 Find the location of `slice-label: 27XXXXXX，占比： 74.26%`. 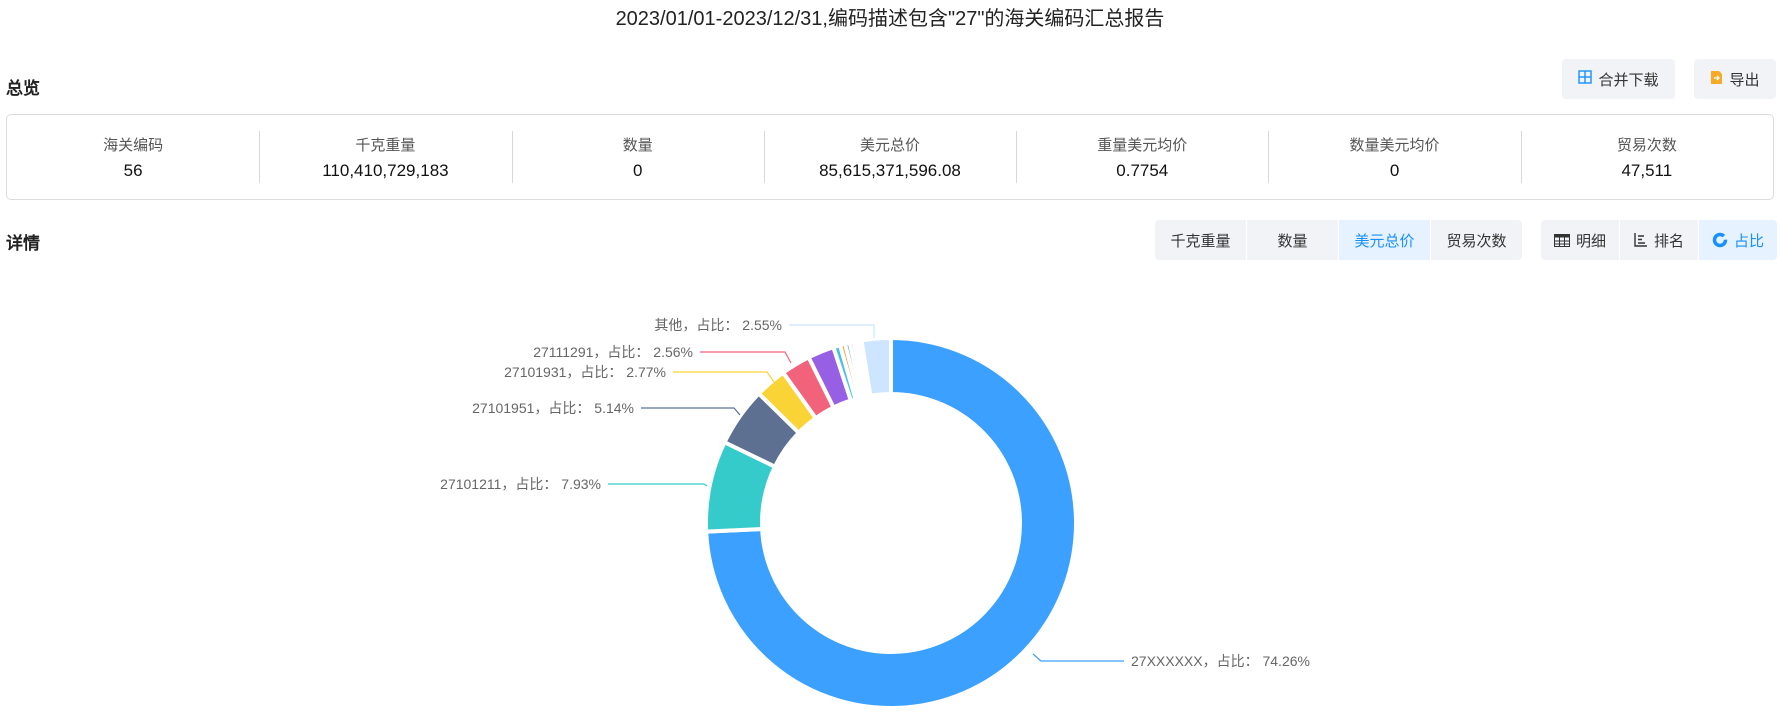

slice-label: 27XXXXXX，占比： 74.26% is located at coordinates (1220, 661).